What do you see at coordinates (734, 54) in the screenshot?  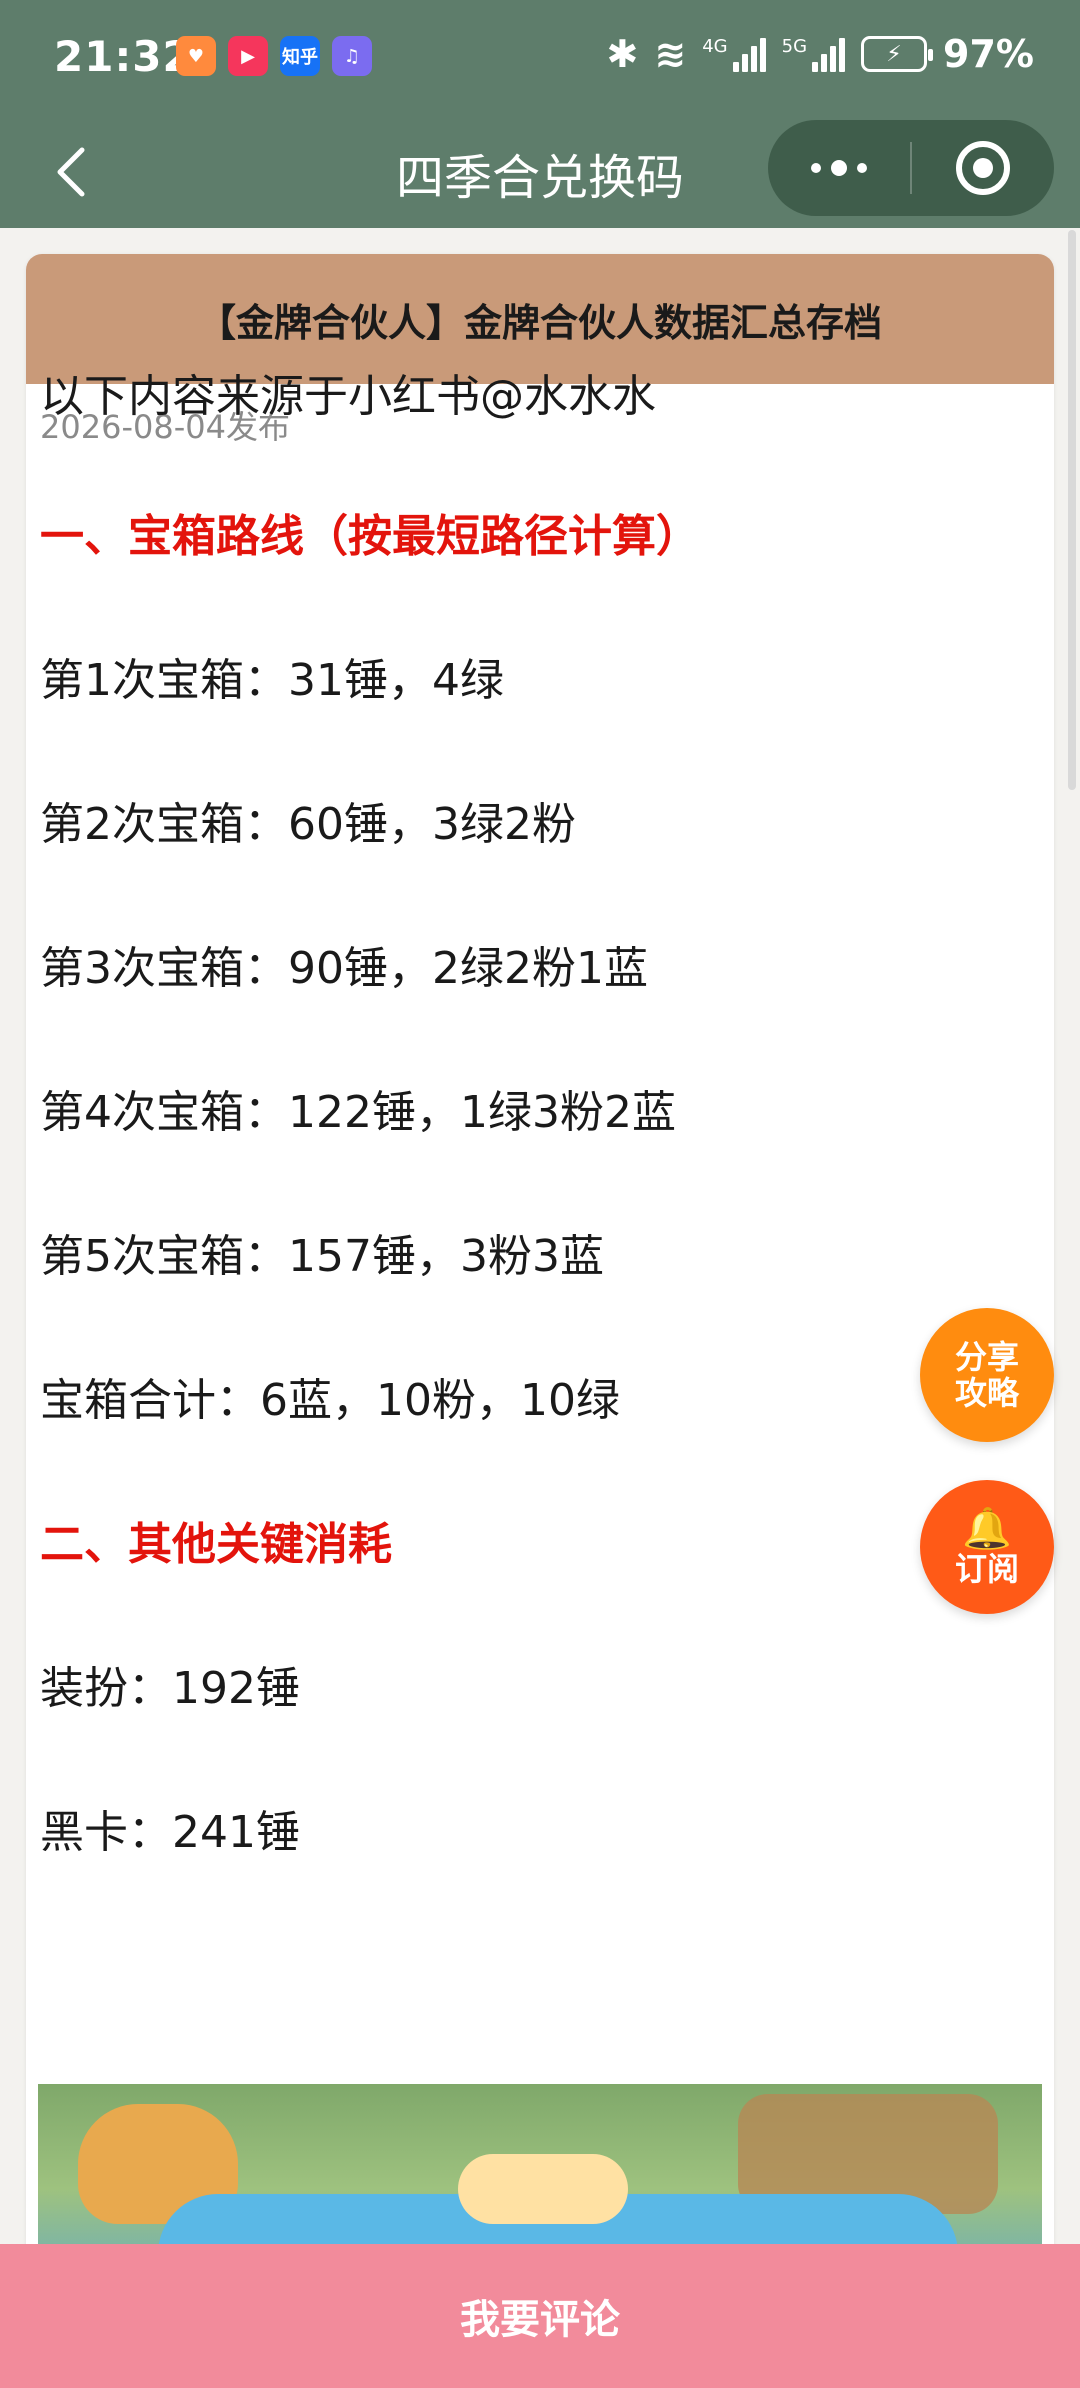 I see `signal-4g-icon: 4G` at bounding box center [734, 54].